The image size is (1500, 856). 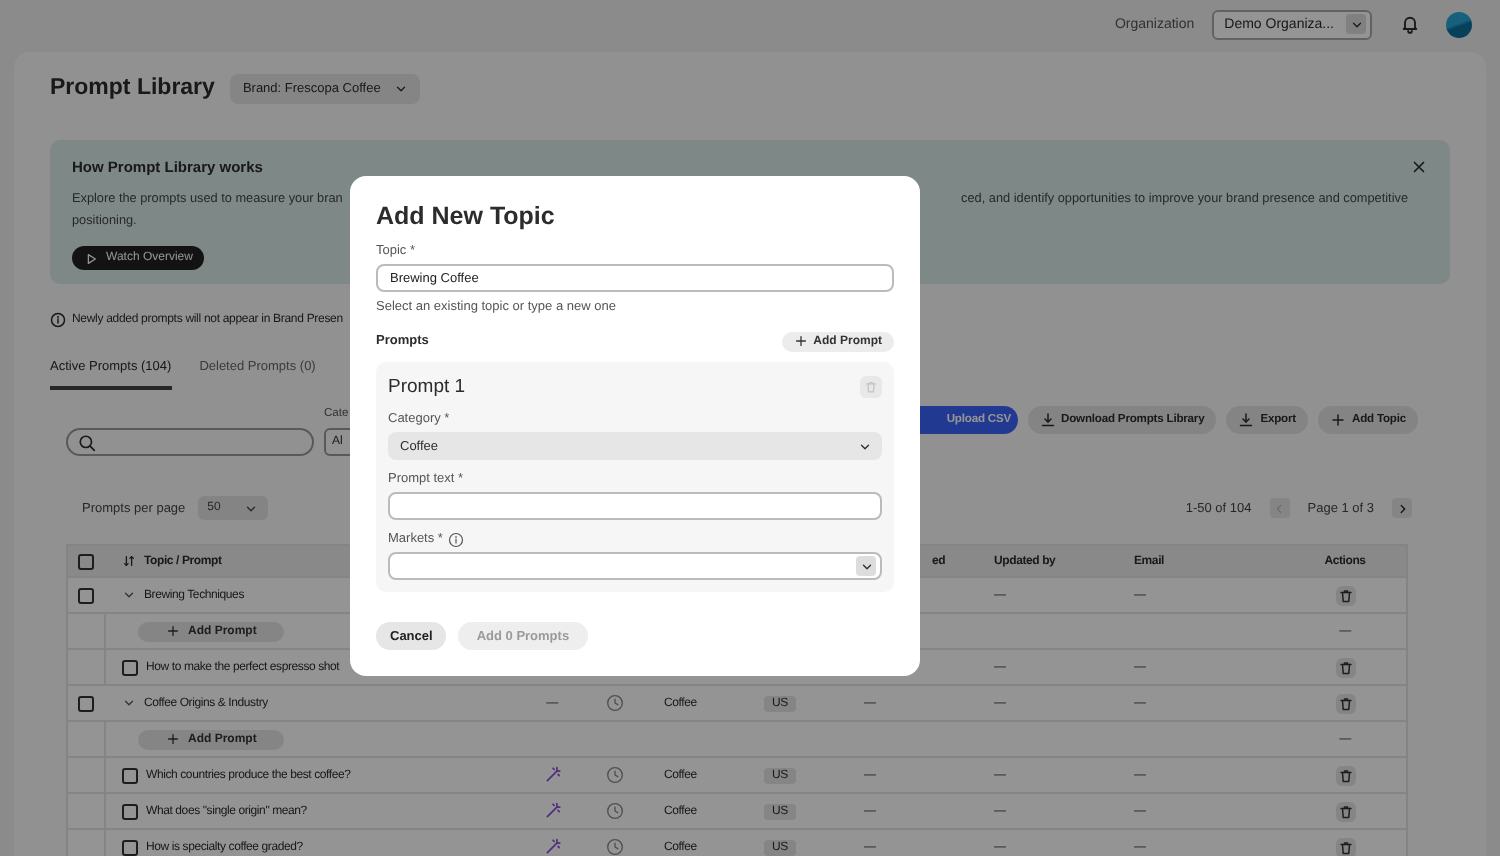 What do you see at coordinates (86, 561) in the screenshot?
I see `select-all-checkbox` at bounding box center [86, 561].